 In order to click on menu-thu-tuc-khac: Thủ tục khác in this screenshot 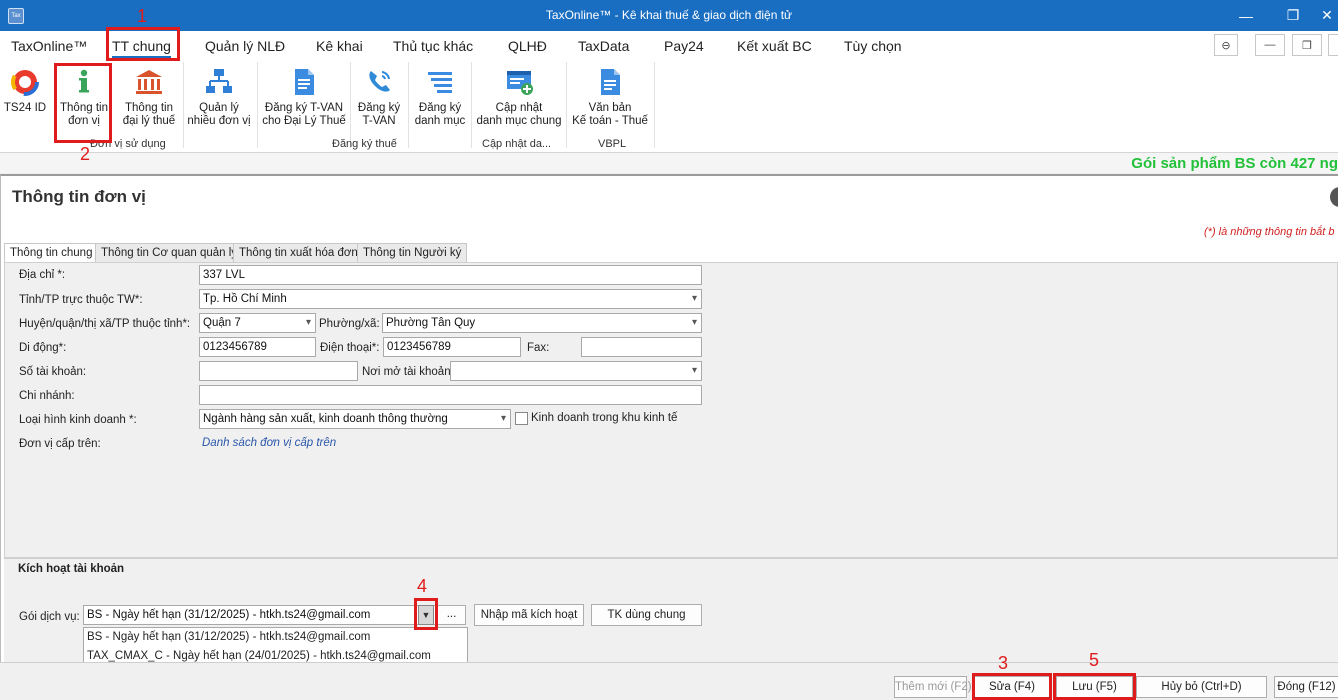, I will do `click(433, 46)`.